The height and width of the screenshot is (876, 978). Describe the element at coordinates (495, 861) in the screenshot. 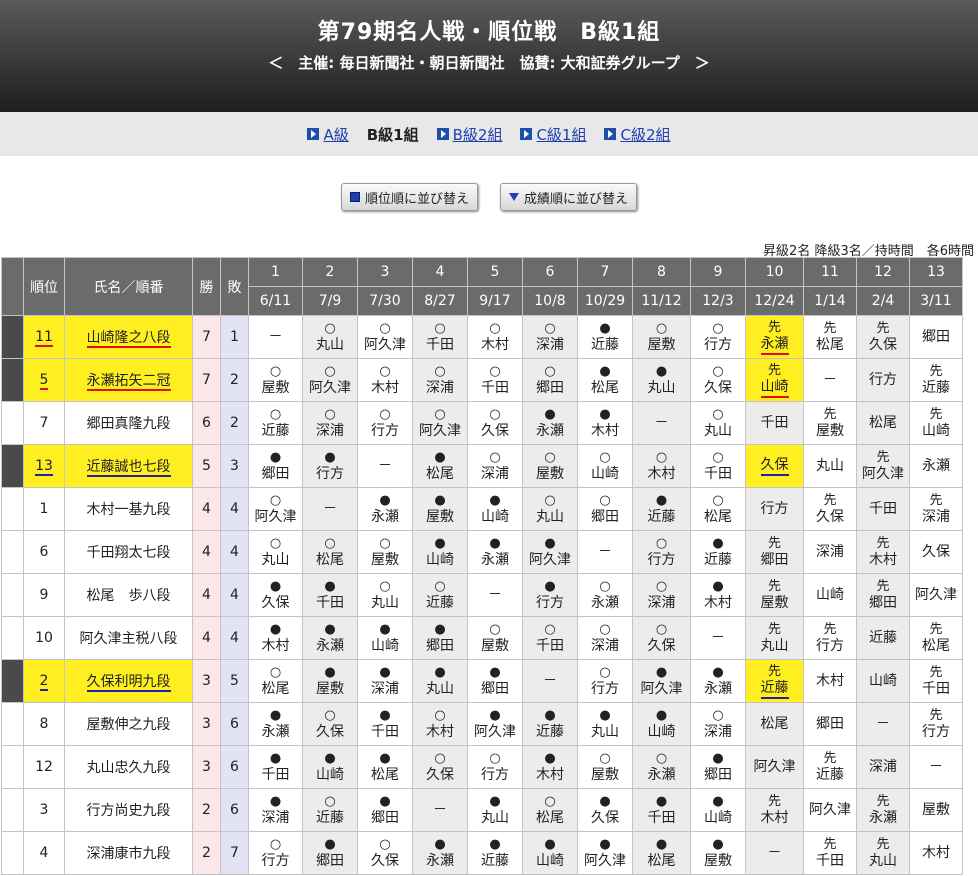

I see `opponent-name: 近藤` at that location.